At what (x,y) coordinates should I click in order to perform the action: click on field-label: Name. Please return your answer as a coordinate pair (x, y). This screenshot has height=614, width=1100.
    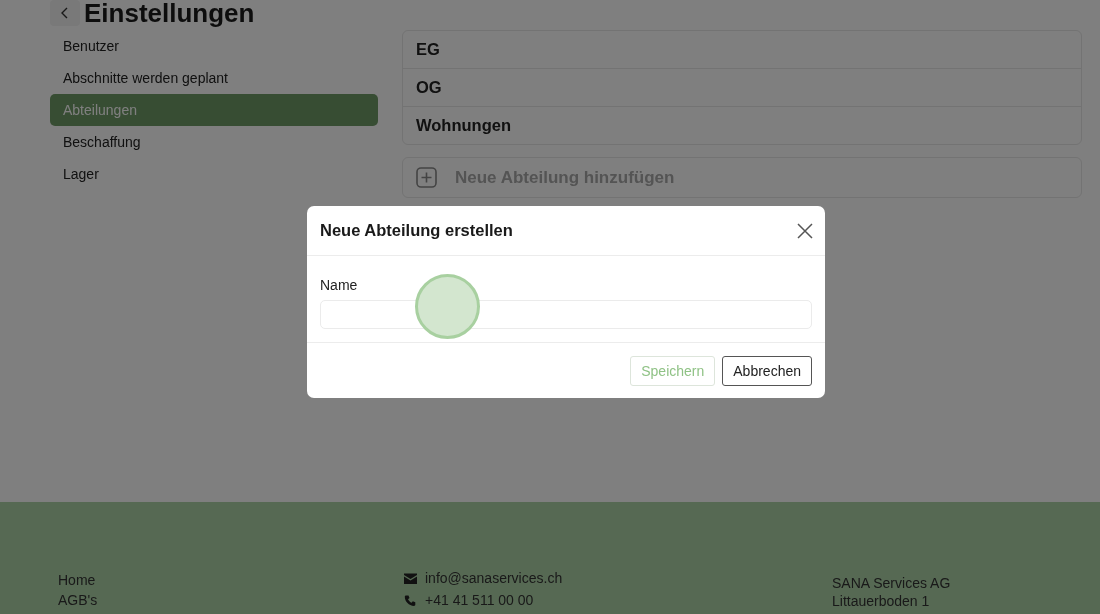
    Looking at the image, I should click on (339, 285).